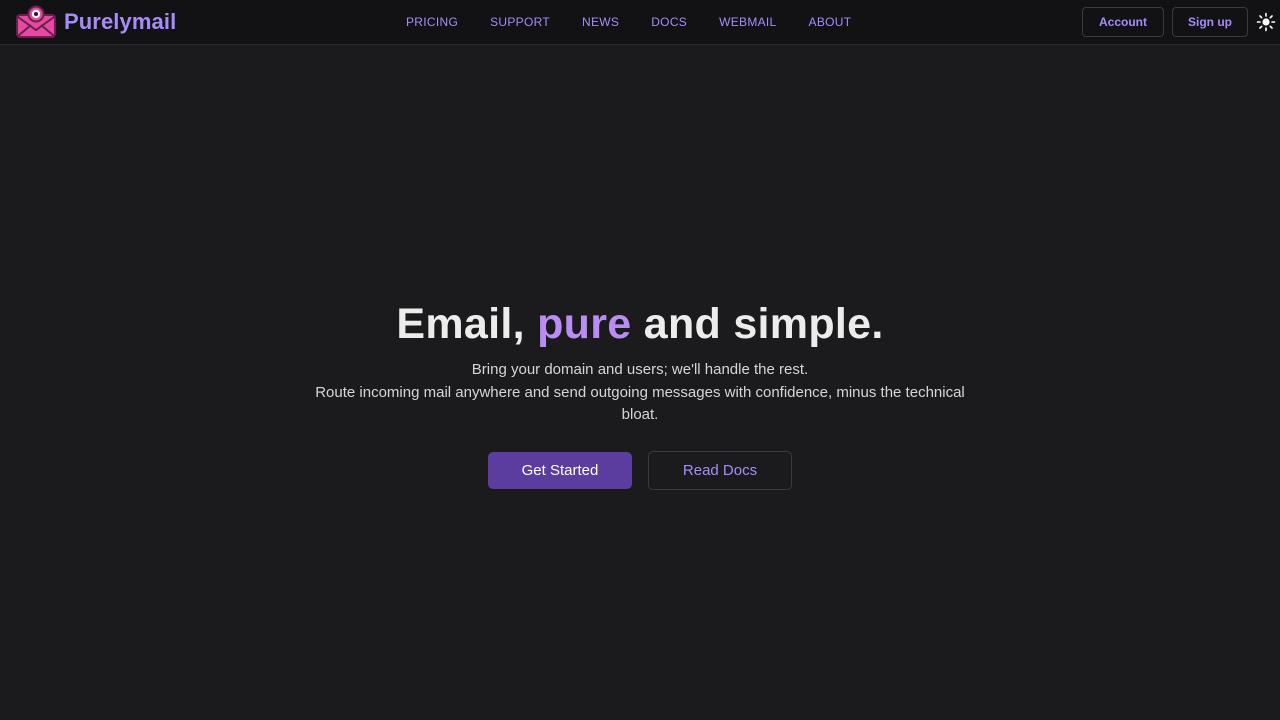  I want to click on hero-title-end: and simple., so click(757, 324).